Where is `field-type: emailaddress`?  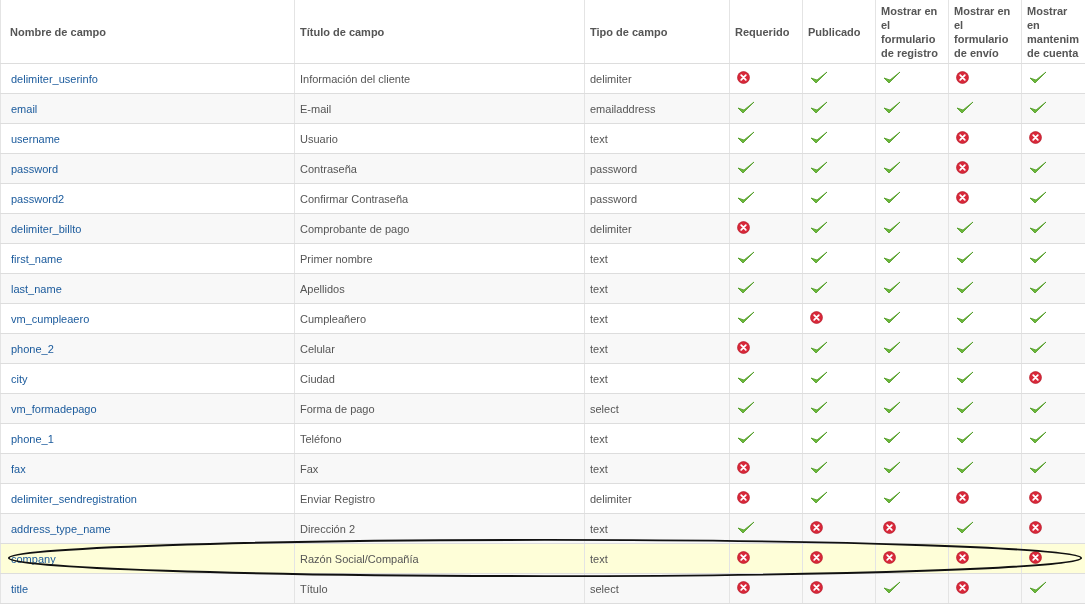 field-type: emailaddress is located at coordinates (623, 108).